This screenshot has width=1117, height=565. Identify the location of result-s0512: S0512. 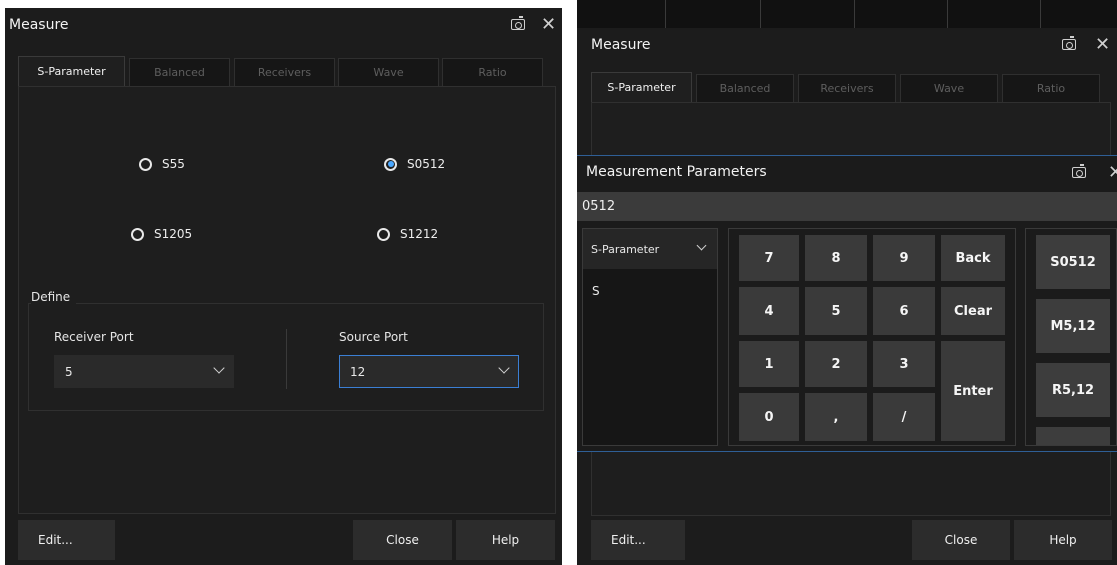
(1073, 262).